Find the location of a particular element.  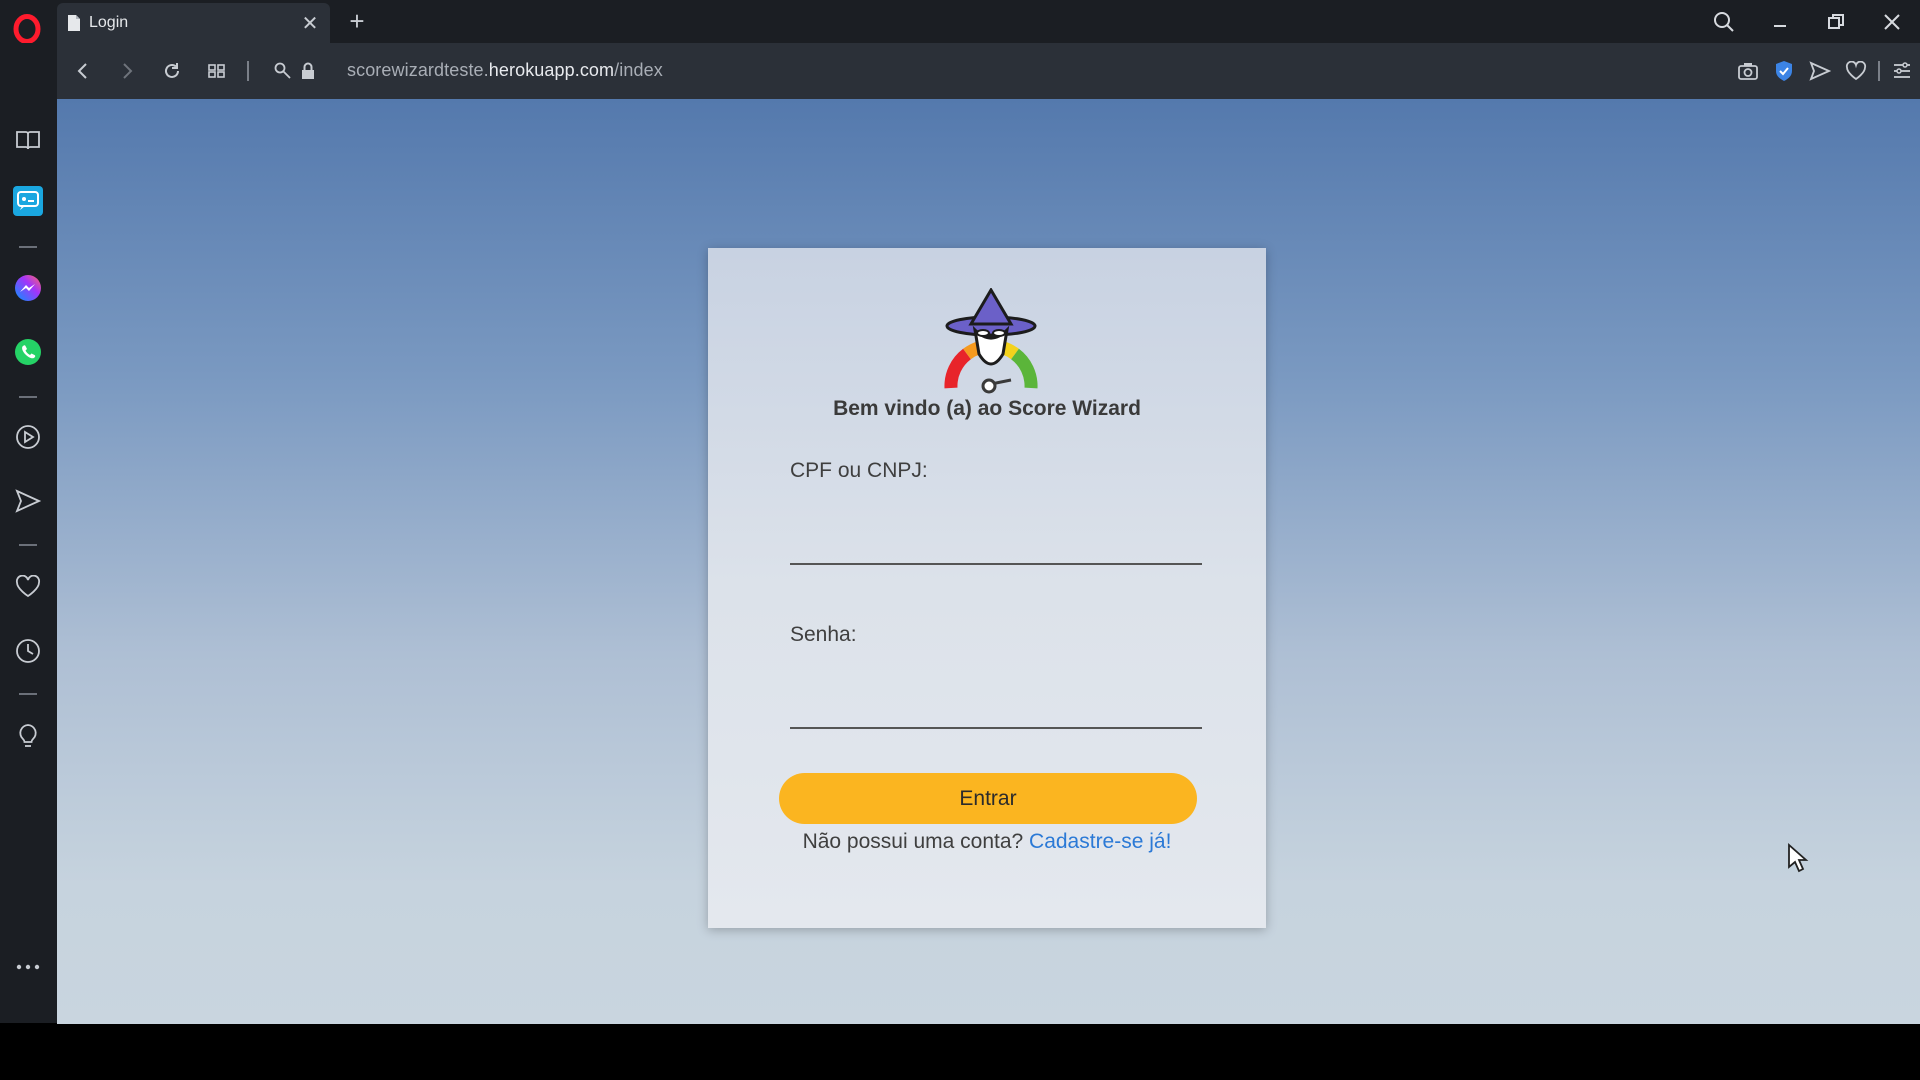

no-account-text: Não possui uma conta? is located at coordinates (916, 841).